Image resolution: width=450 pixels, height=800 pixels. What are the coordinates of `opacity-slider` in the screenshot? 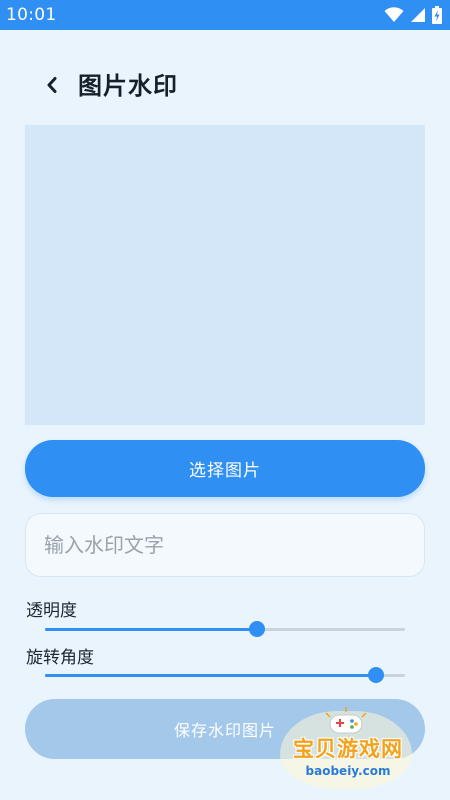 It's located at (225, 629).